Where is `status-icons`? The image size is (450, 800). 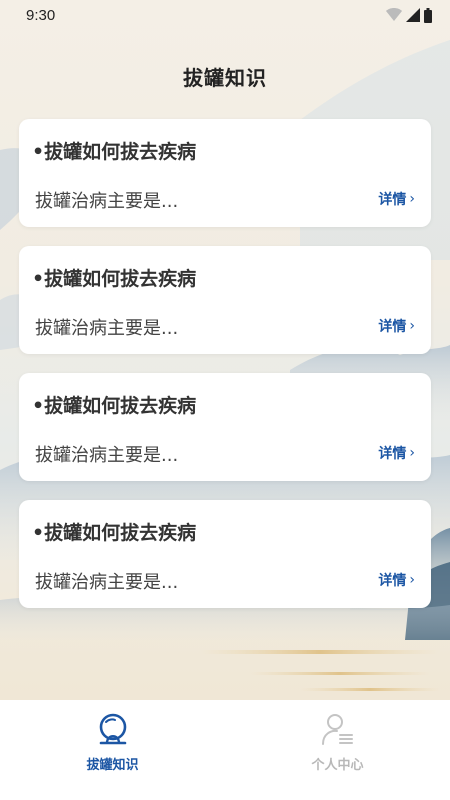
status-icons is located at coordinates (409, 15).